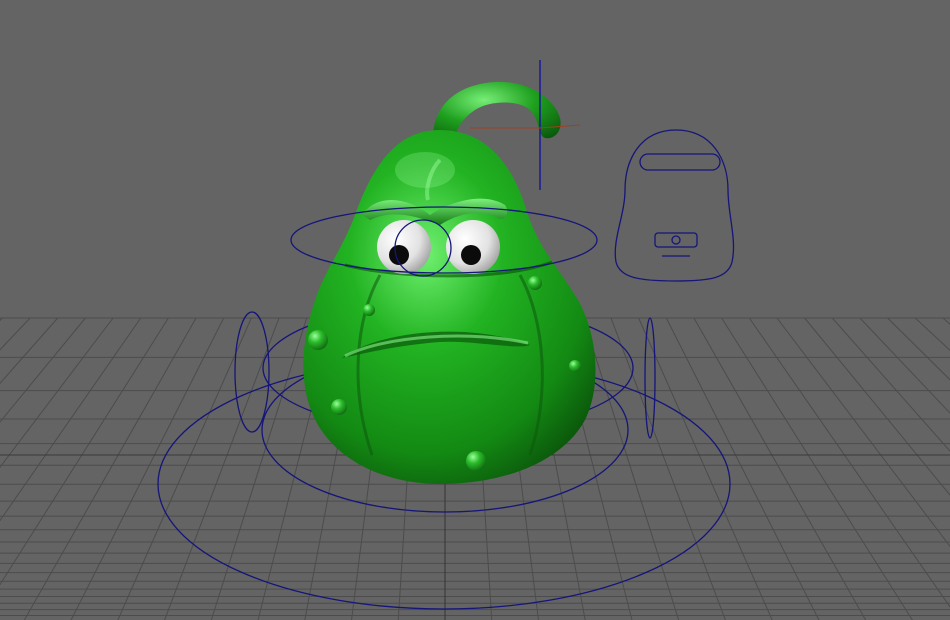 This screenshot has width=950, height=620. I want to click on mouth-control-knob, so click(676, 240).